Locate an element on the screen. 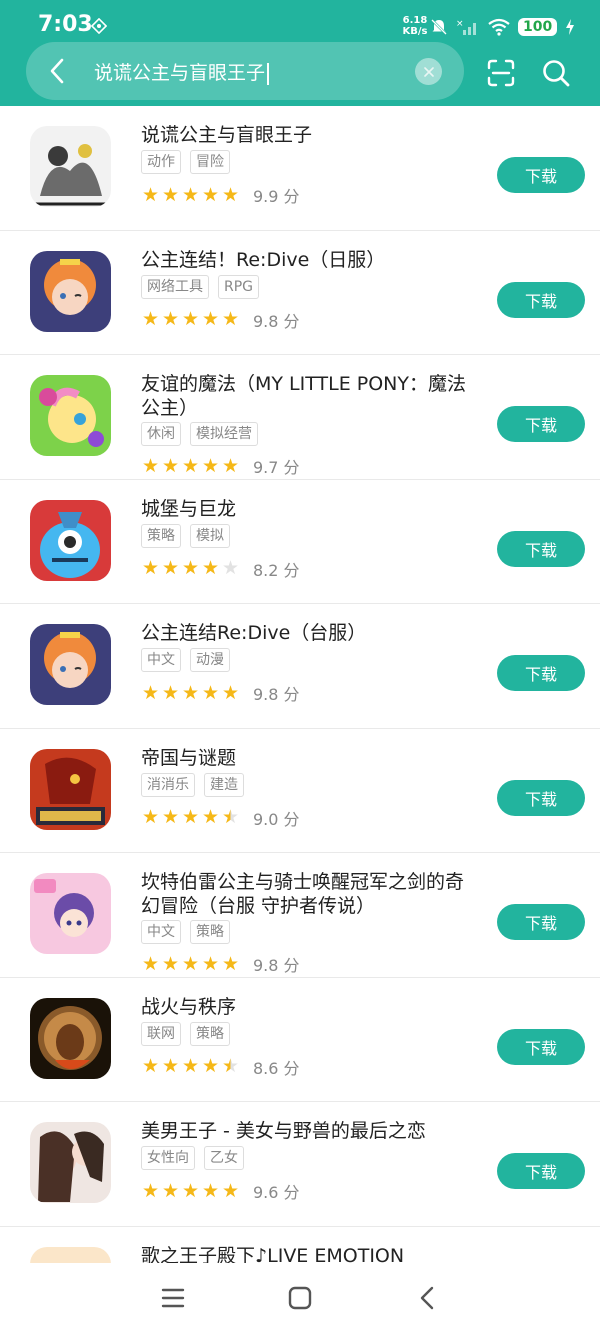 The width and height of the screenshot is (600, 1333). category-tag: 模拟经营 is located at coordinates (224, 434).